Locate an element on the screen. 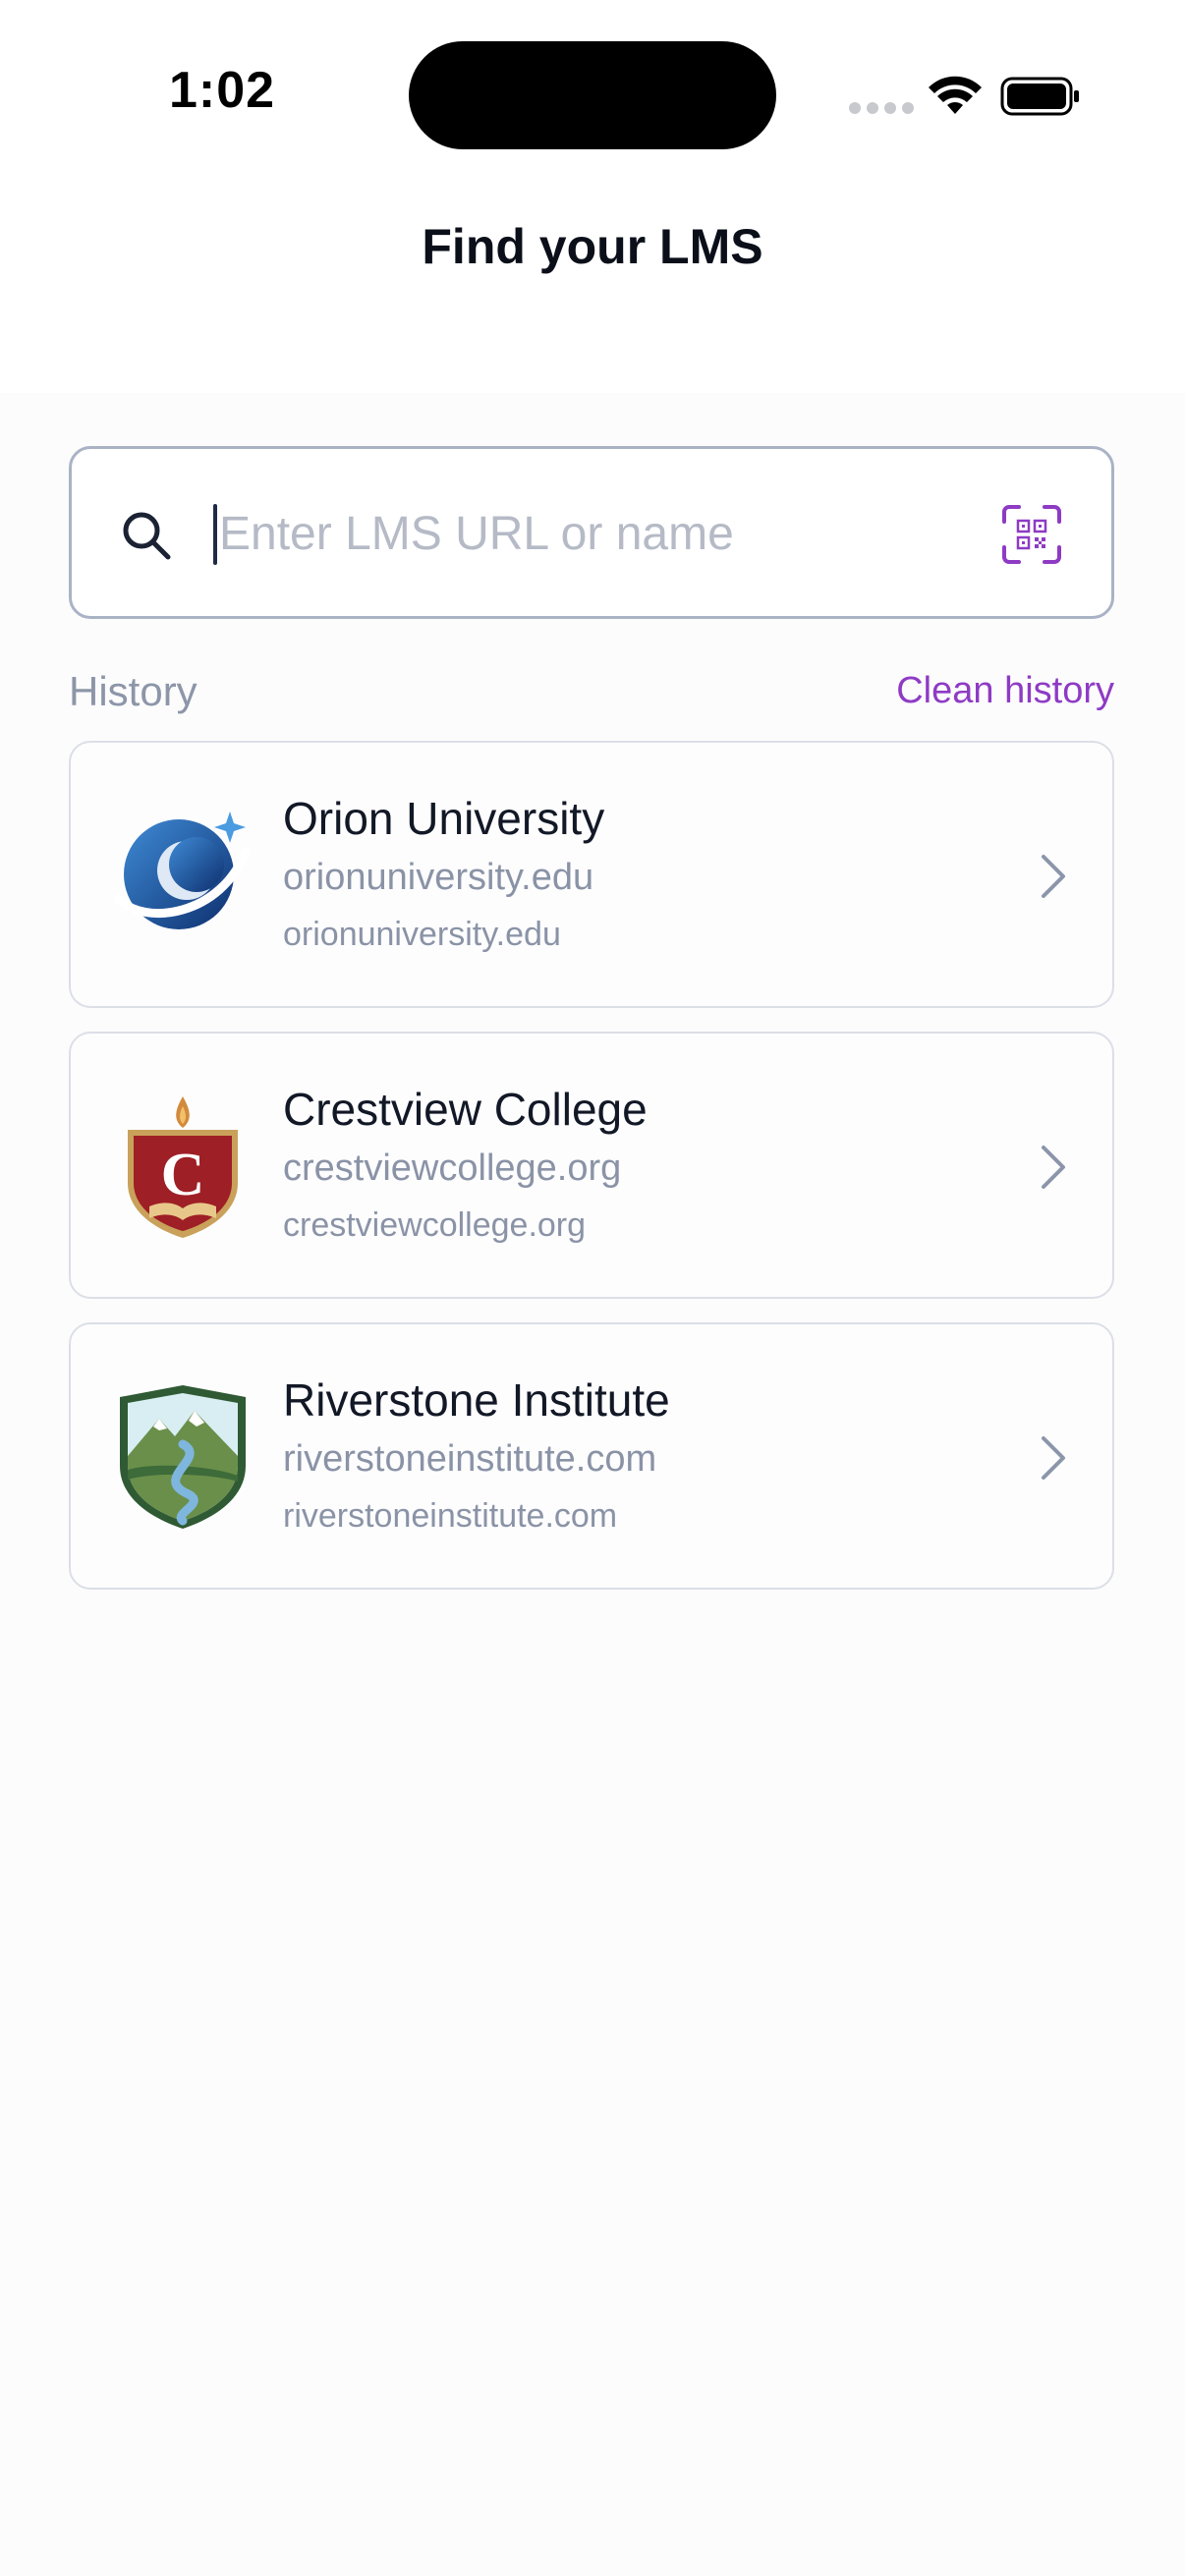 The height and width of the screenshot is (2576, 1185). status-time: 1:02 is located at coordinates (223, 90).